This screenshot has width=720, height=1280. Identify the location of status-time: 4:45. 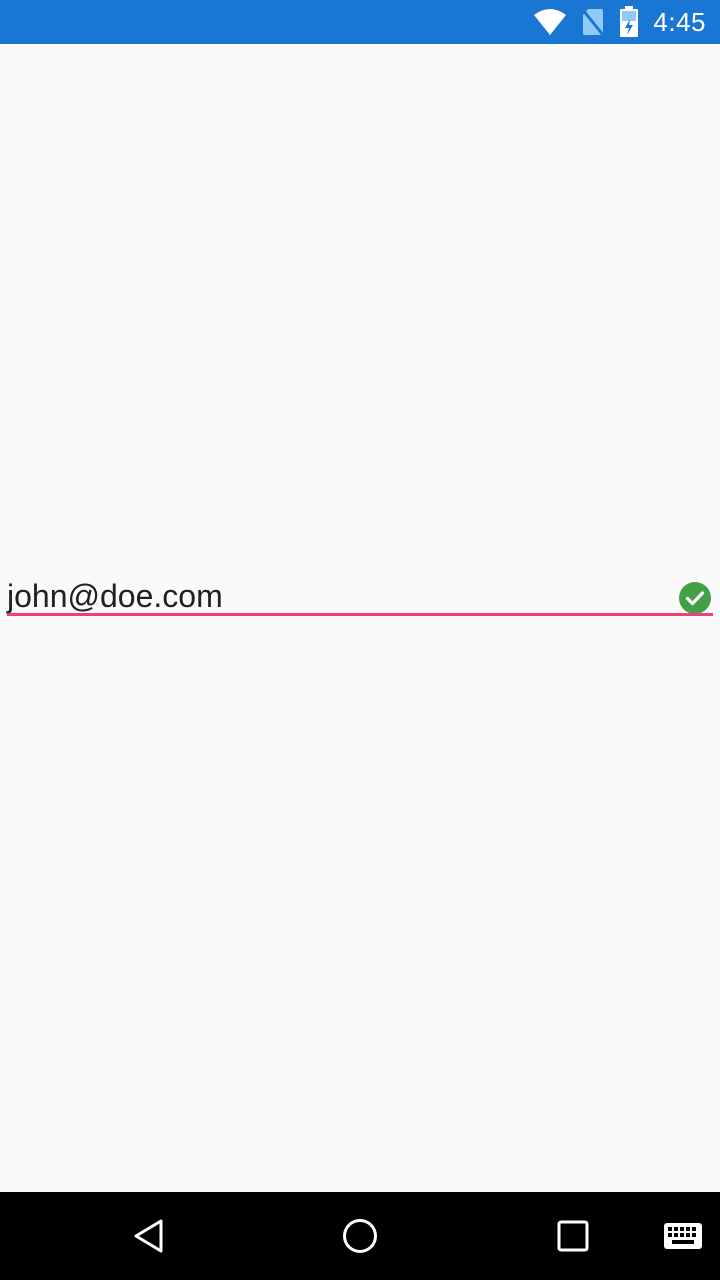
(679, 21).